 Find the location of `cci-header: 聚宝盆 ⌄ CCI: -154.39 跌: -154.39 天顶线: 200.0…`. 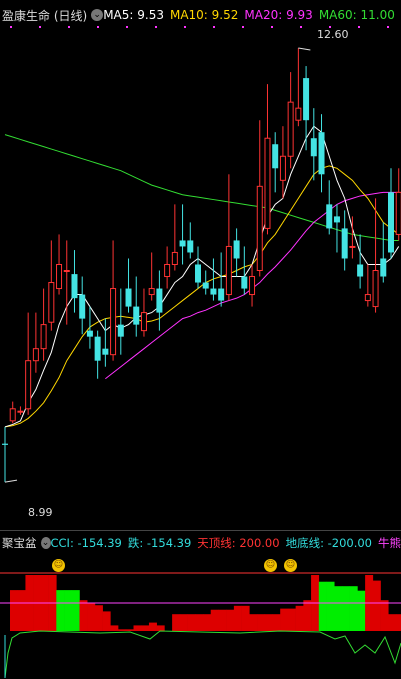

cci-header: 聚宝盆 ⌄ CCI: -154.39 跌: -154.39 天顶线: 200.0… is located at coordinates (200, 543).